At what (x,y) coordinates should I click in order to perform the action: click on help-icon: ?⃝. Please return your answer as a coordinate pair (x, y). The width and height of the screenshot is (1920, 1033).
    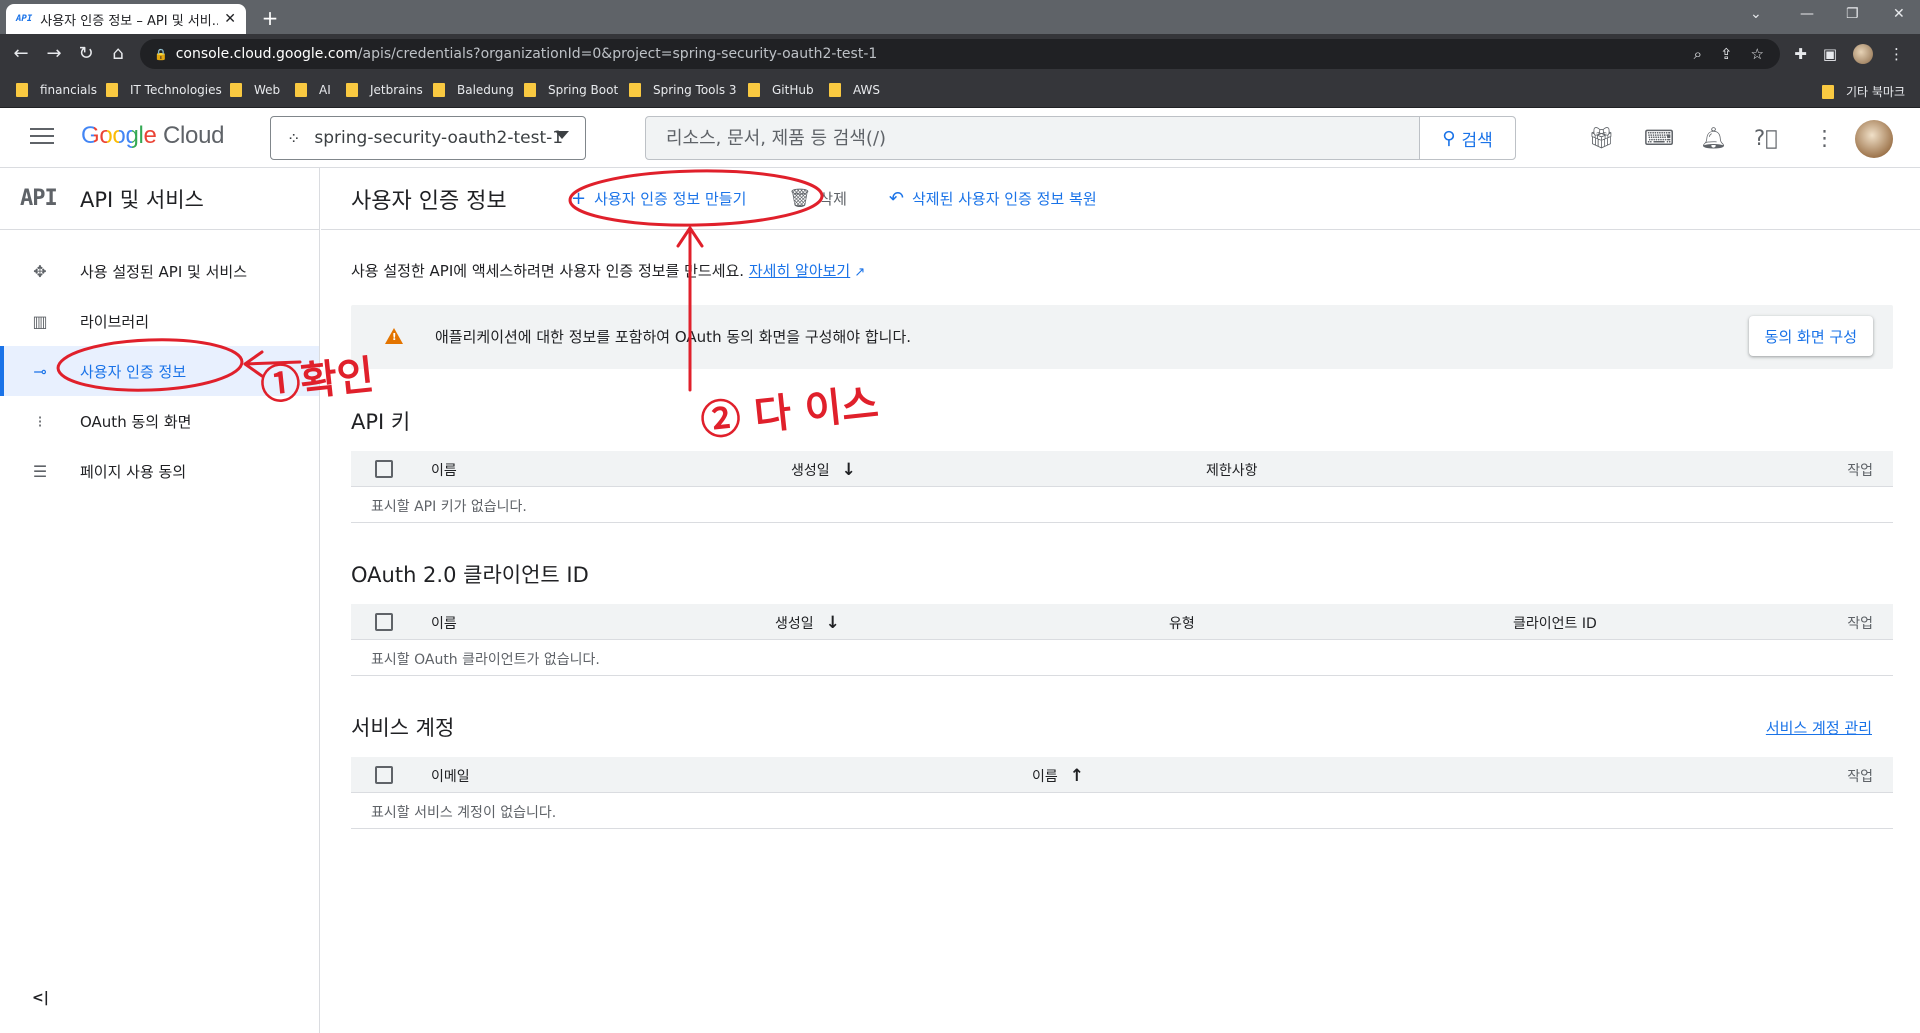
    Looking at the image, I should click on (1766, 138).